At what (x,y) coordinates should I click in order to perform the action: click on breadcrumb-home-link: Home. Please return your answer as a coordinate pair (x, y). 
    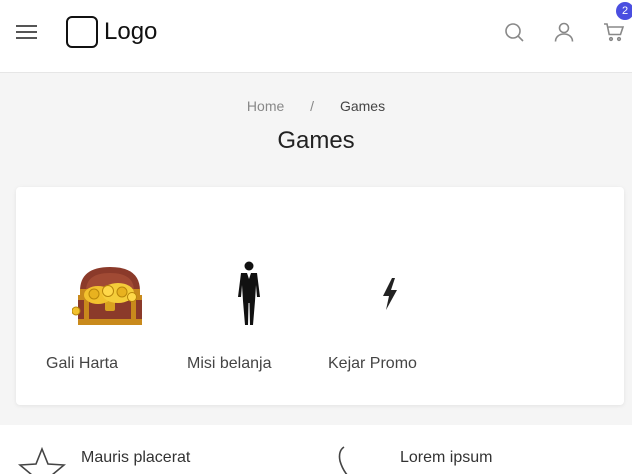
    Looking at the image, I should click on (265, 106).